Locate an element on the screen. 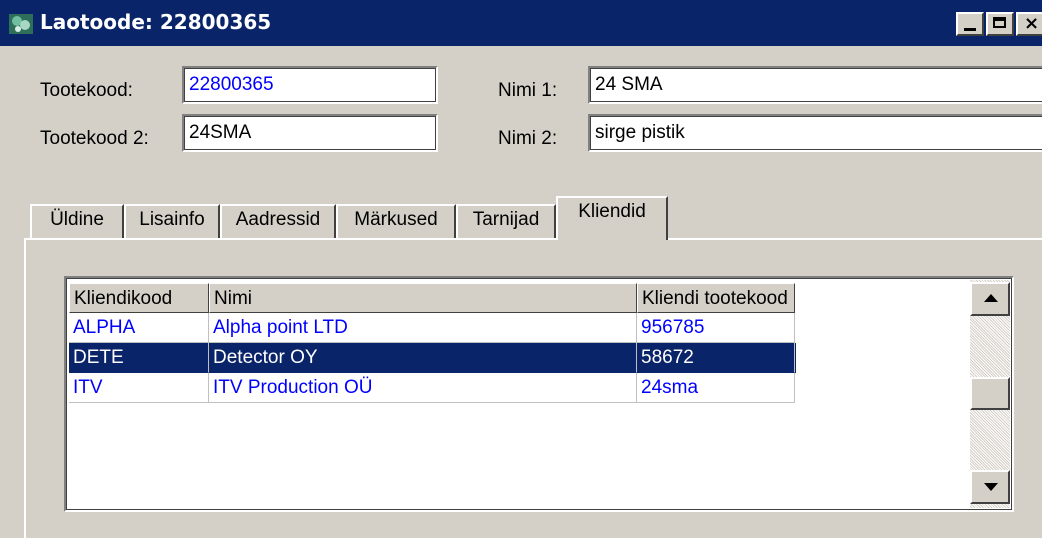  nimi2-label: Nimi 2: is located at coordinates (528, 138).